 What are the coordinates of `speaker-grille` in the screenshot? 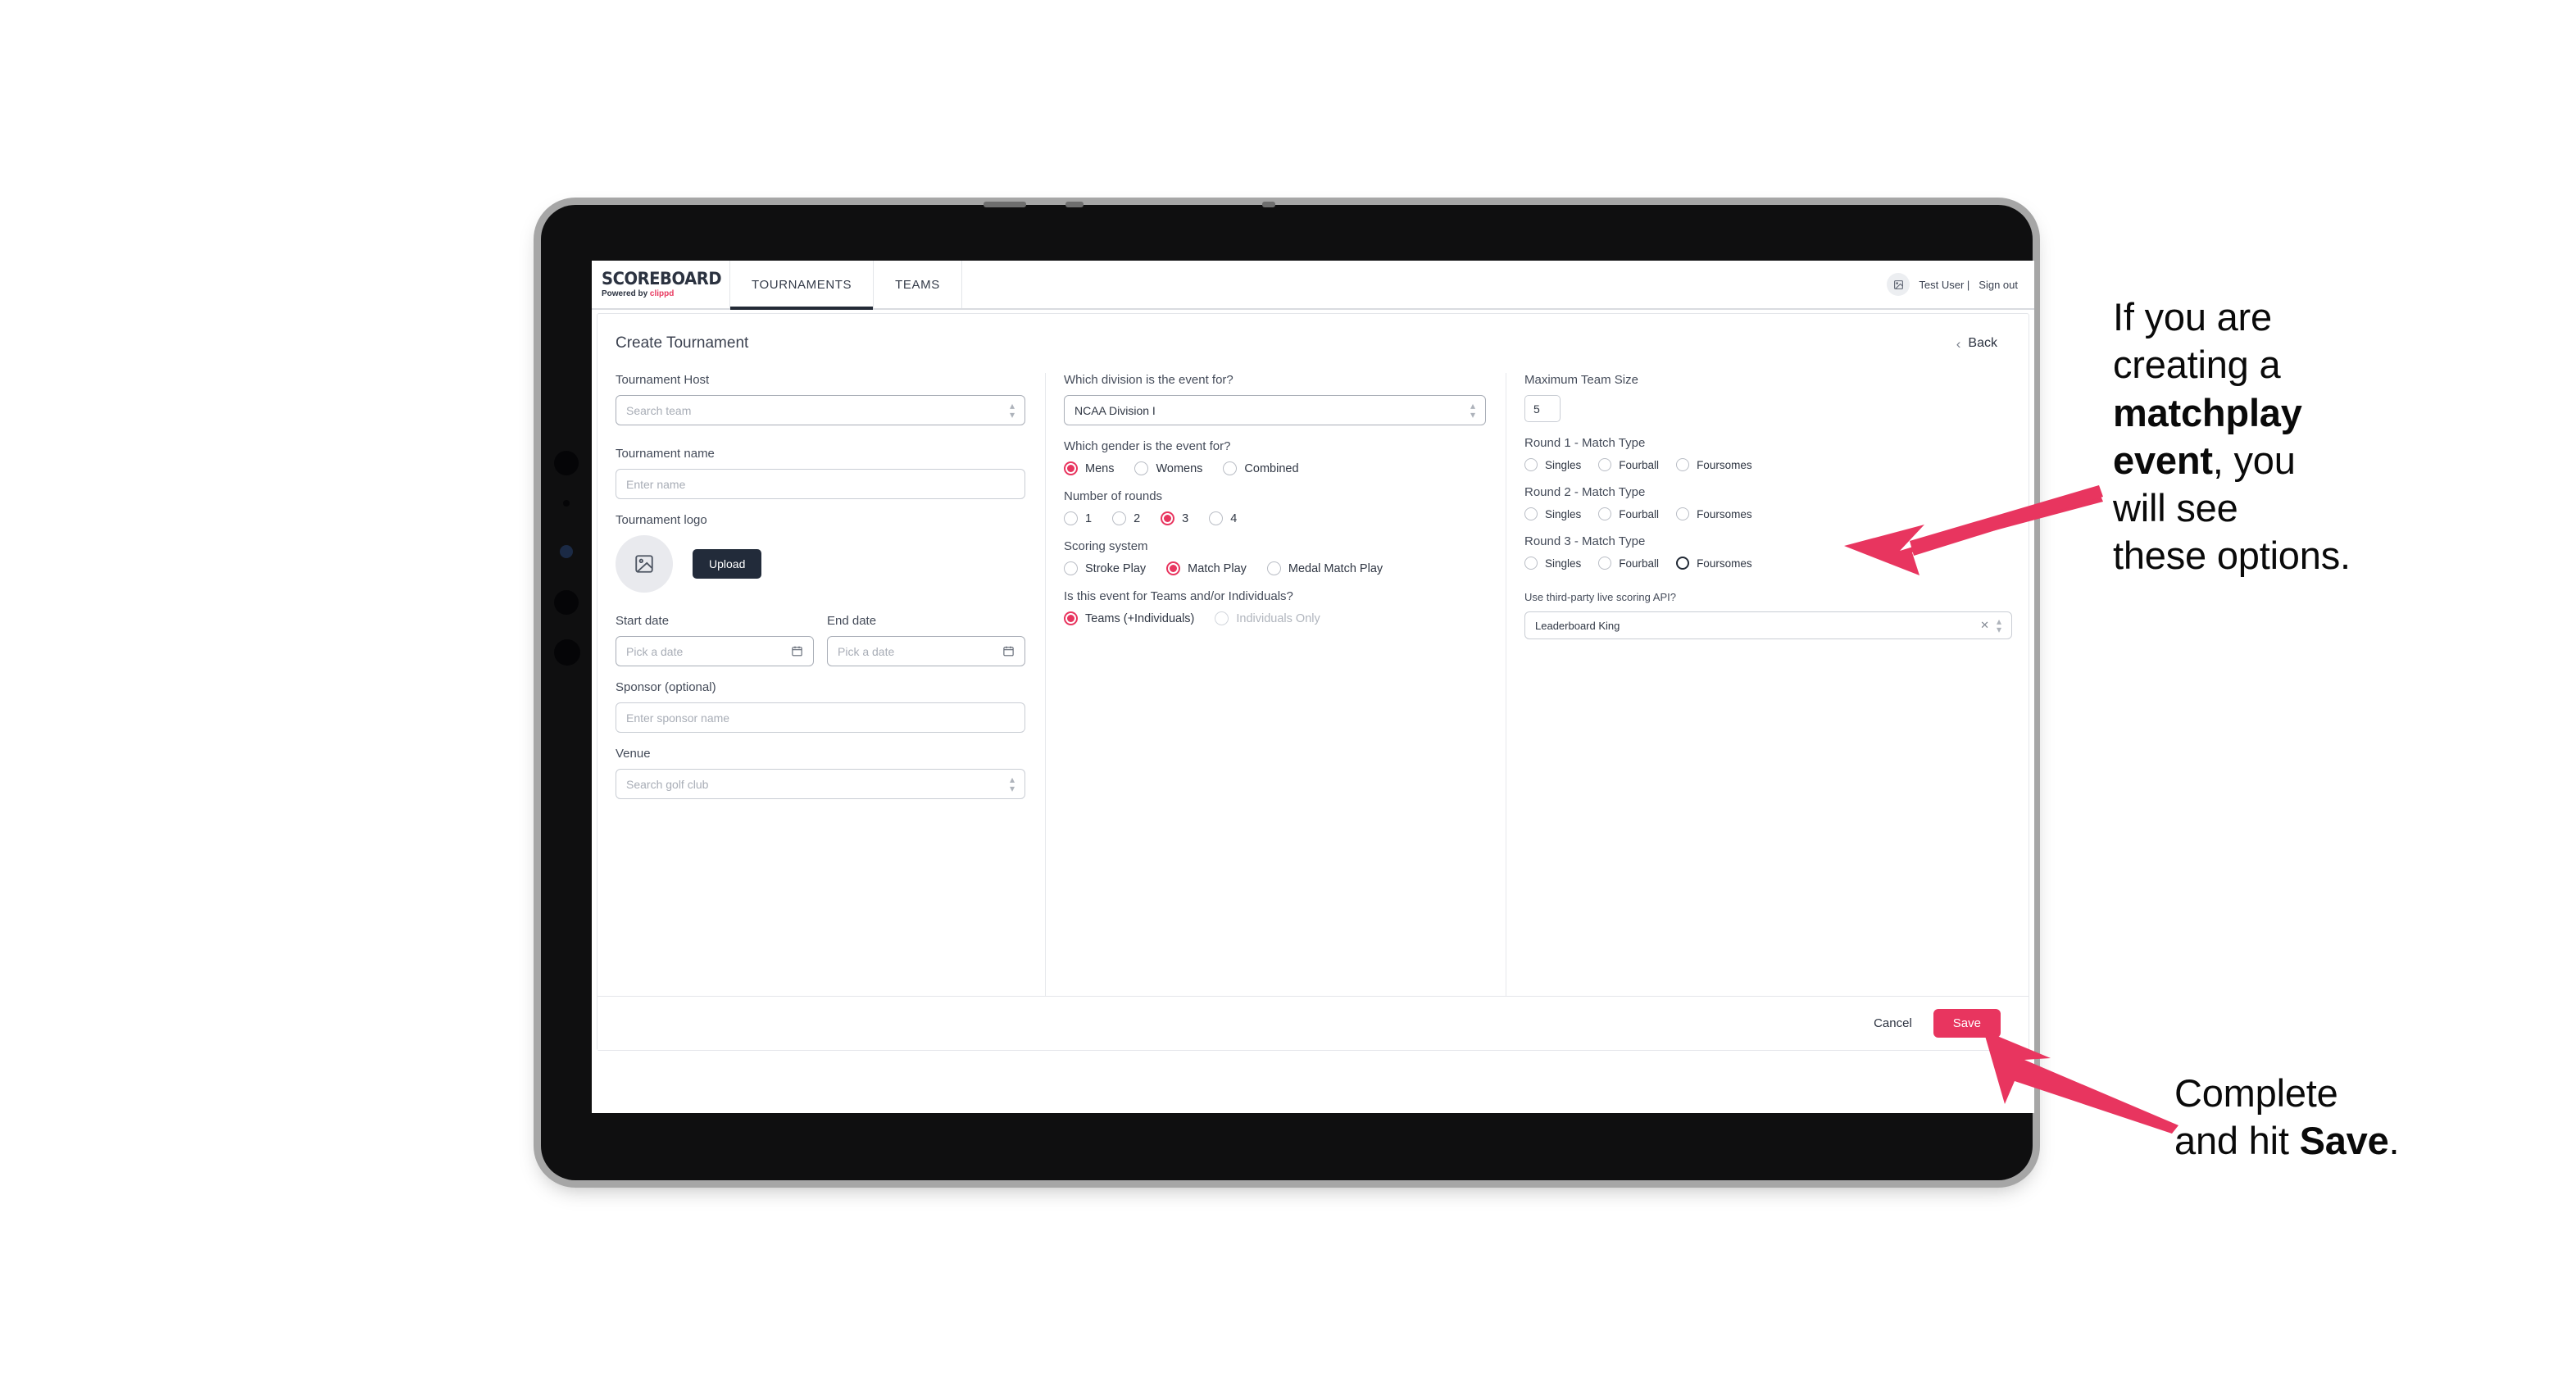 It's located at (1005, 204).